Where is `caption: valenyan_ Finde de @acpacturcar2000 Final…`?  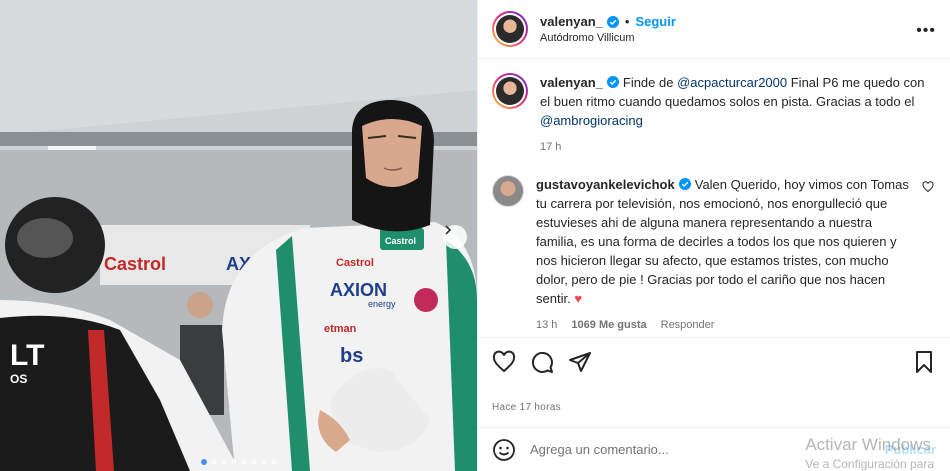
caption: valenyan_ Finde de @acpacturcar2000 Final… is located at coordinates (713, 115).